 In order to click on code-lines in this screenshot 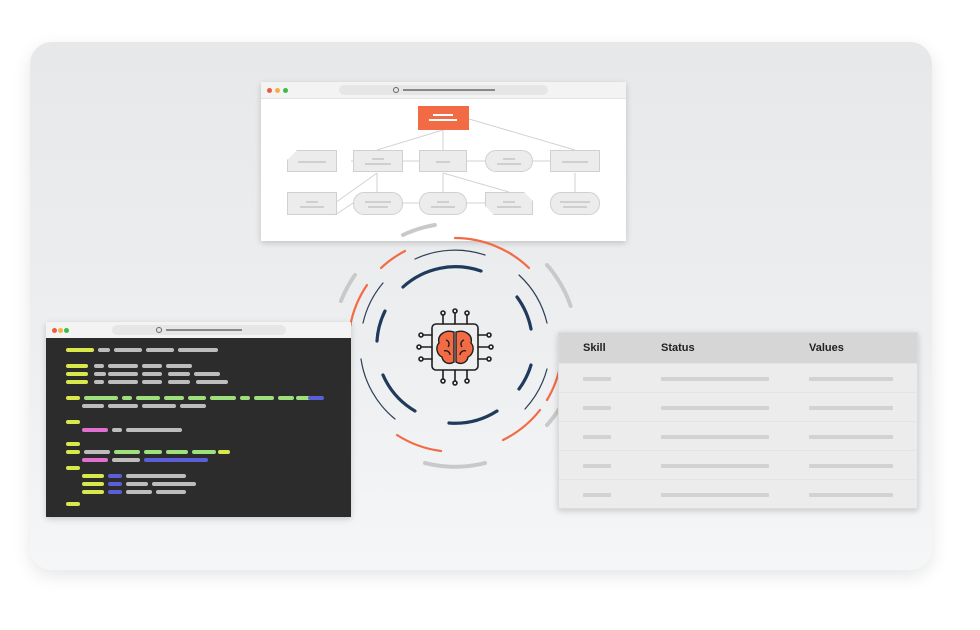, I will do `click(198, 419)`.